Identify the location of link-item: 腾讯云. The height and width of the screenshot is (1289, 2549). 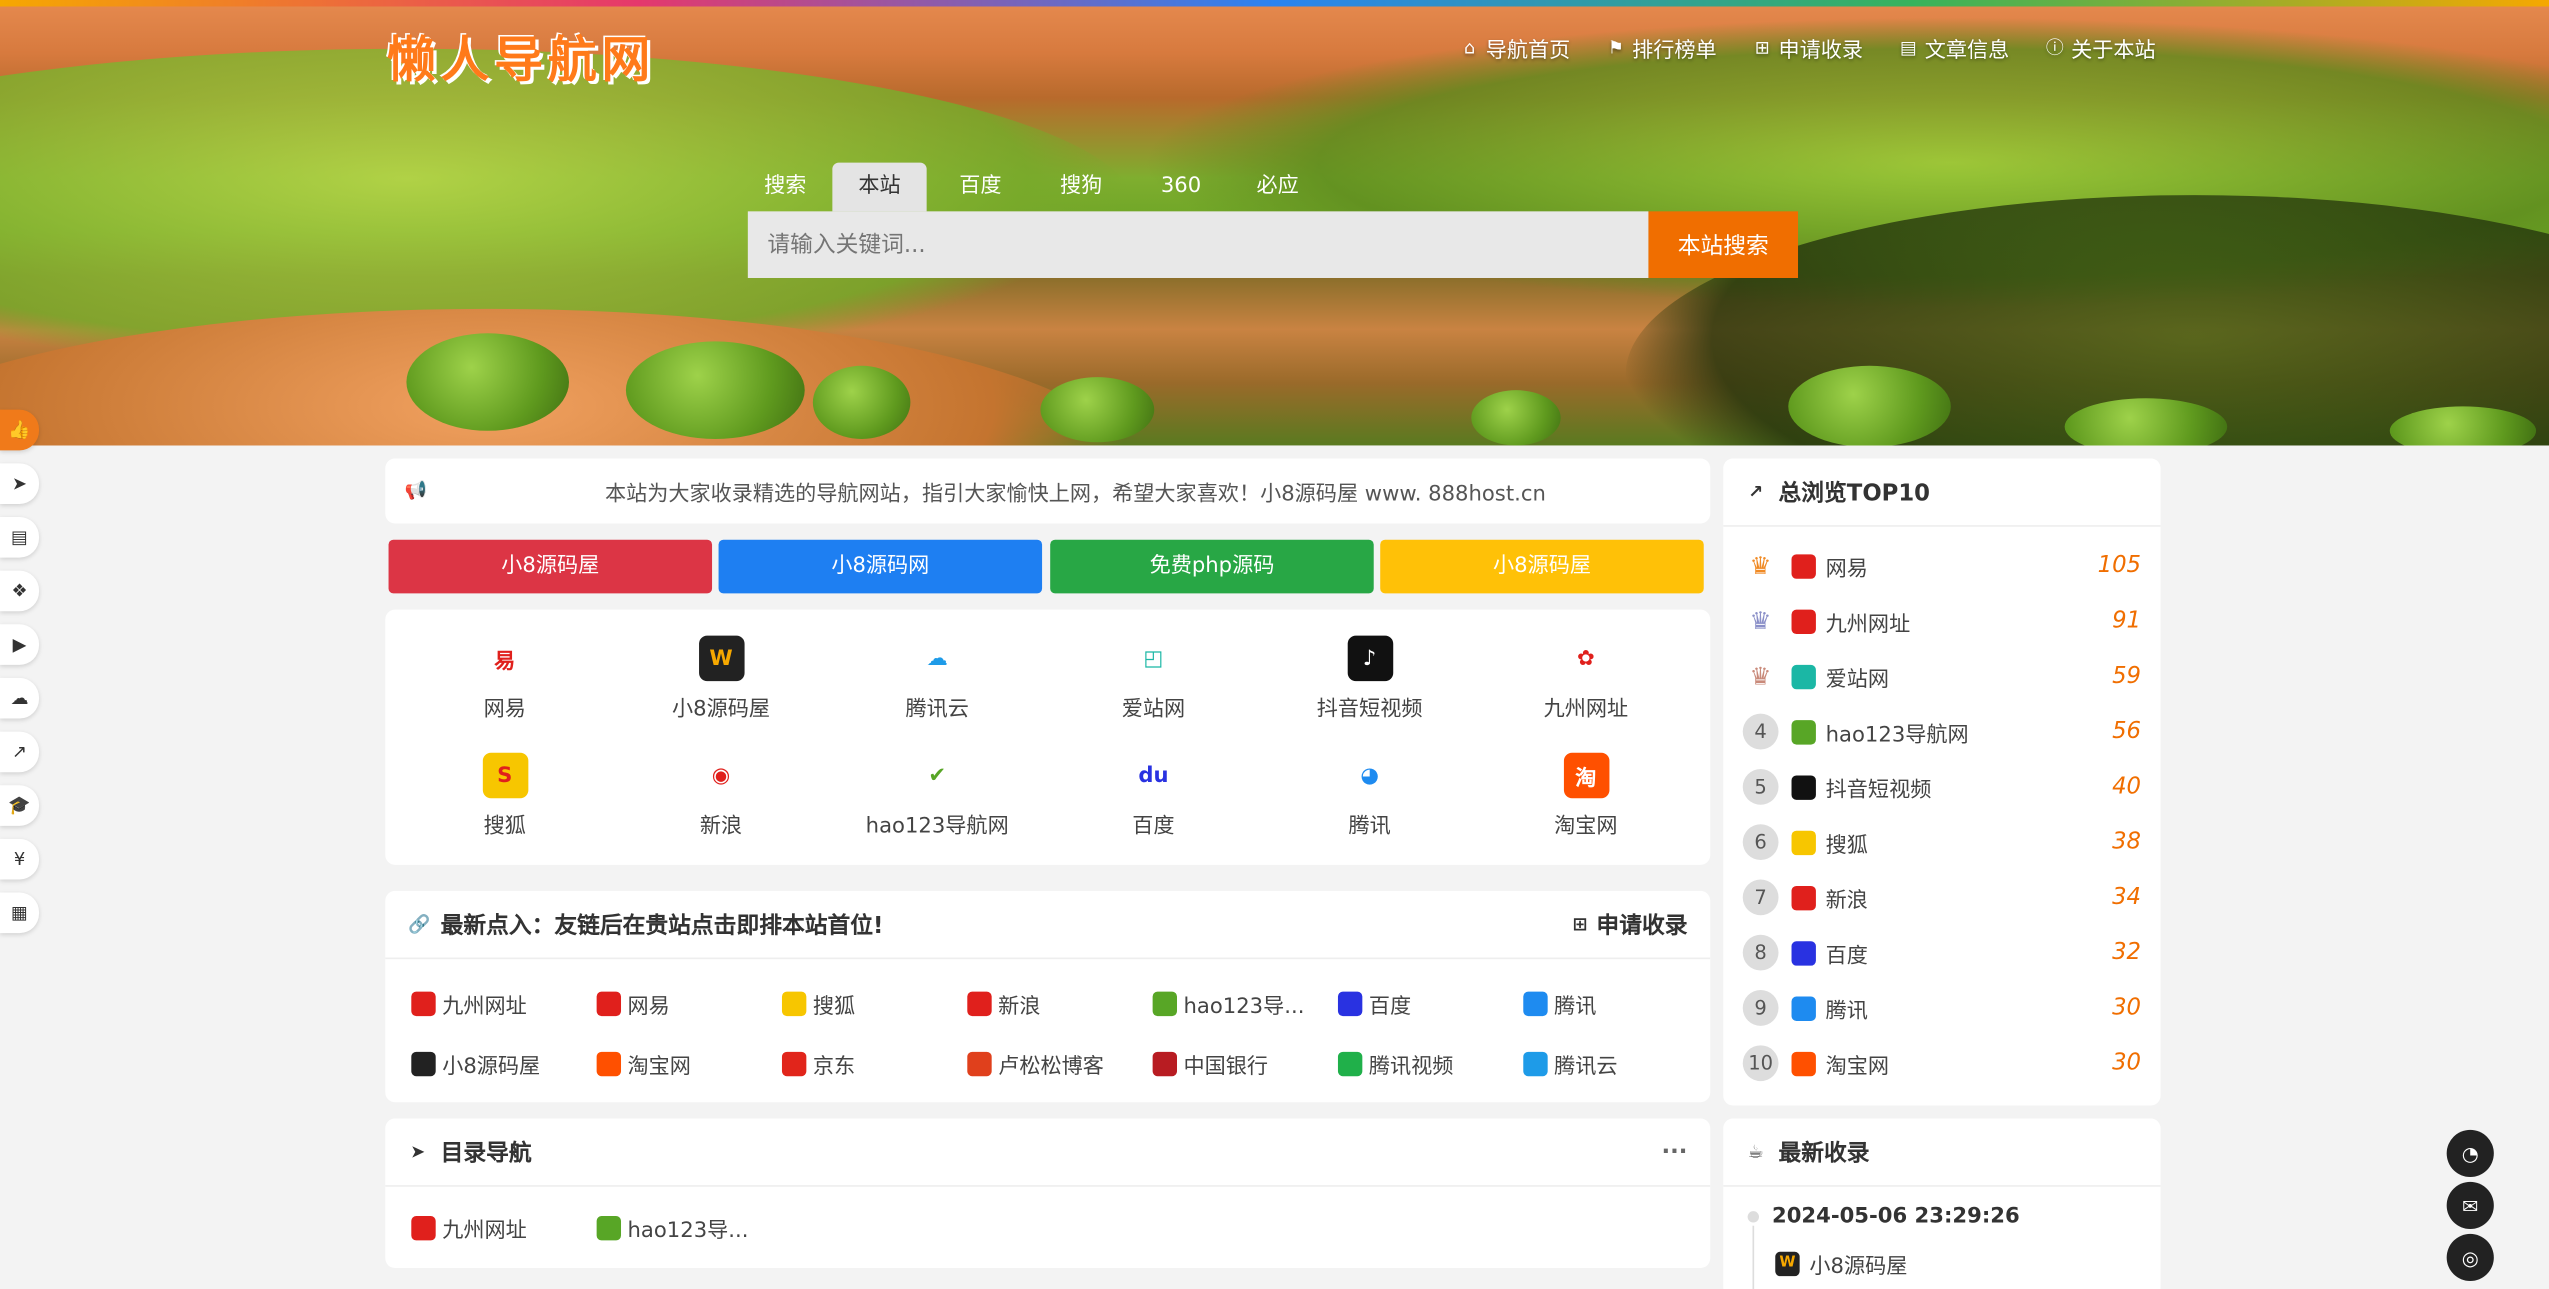
(1570, 1064).